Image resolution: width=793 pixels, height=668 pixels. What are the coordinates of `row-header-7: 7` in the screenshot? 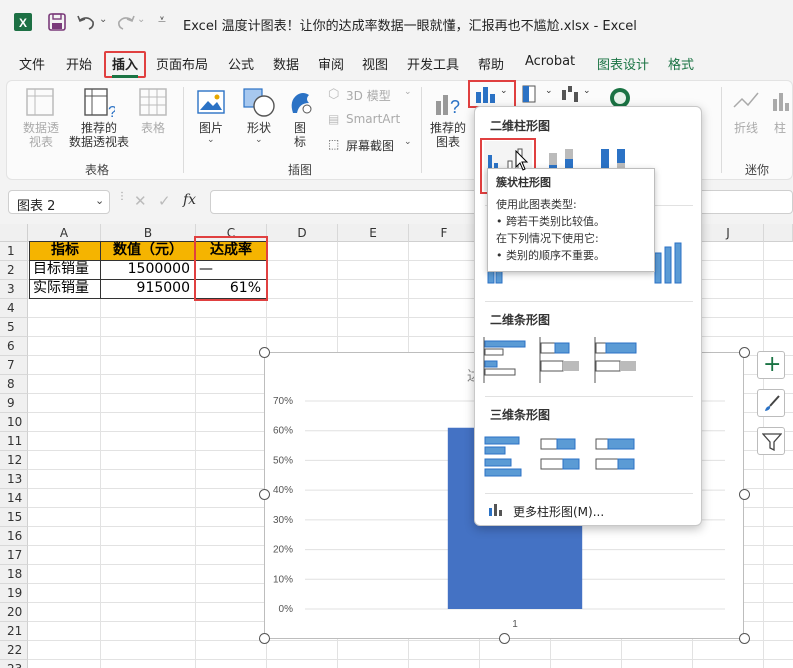 It's located at (14, 365).